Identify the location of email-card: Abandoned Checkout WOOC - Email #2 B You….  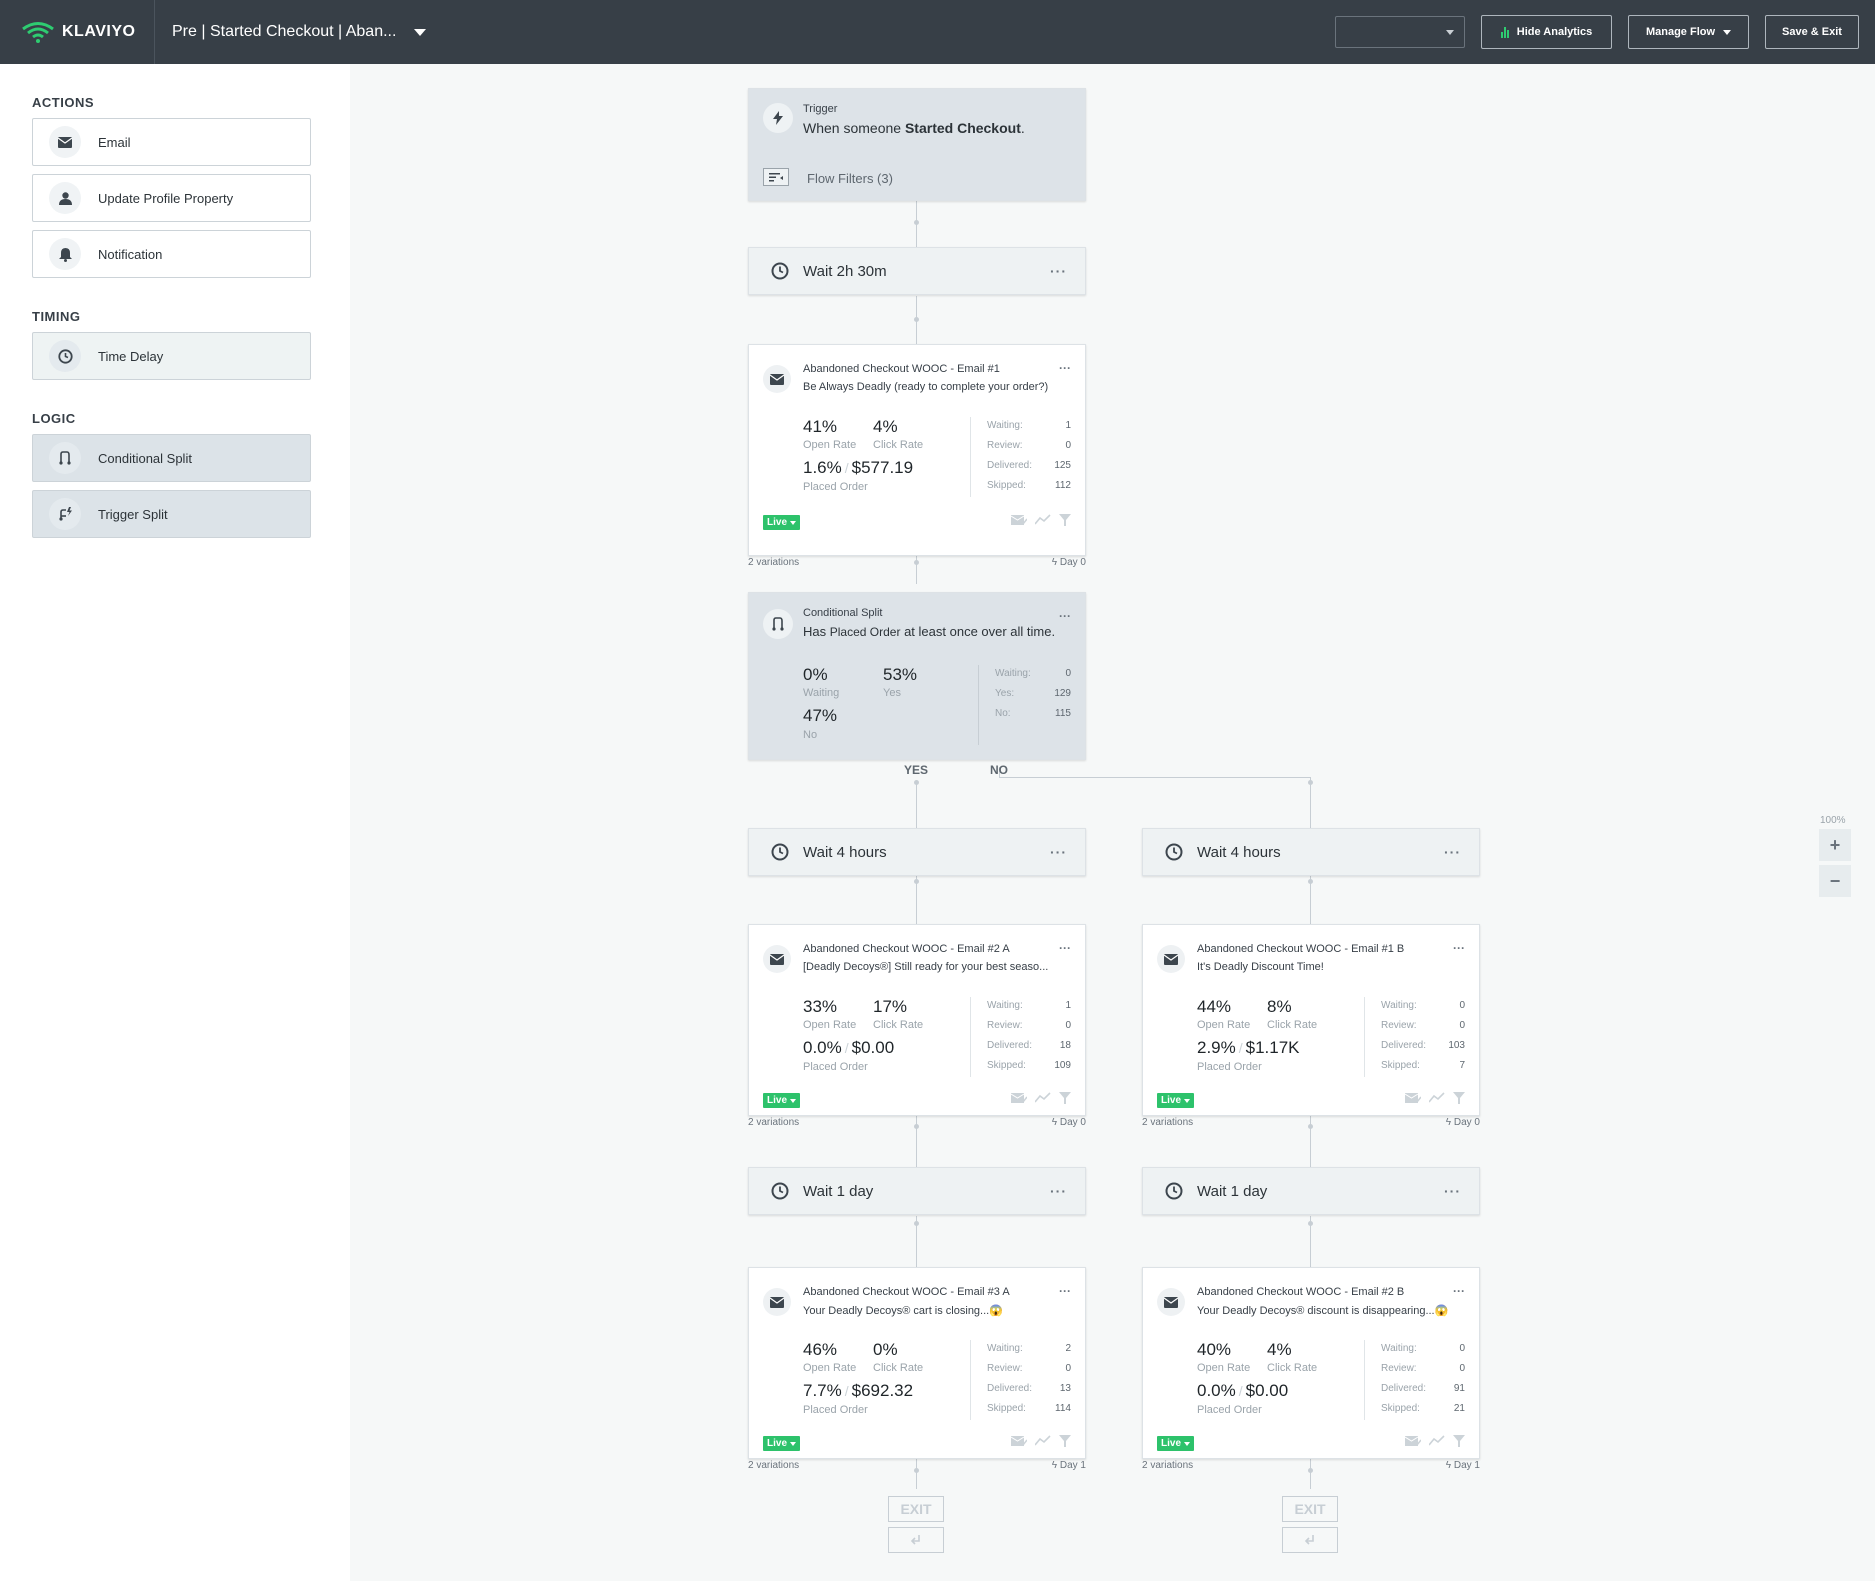
(1311, 1363).